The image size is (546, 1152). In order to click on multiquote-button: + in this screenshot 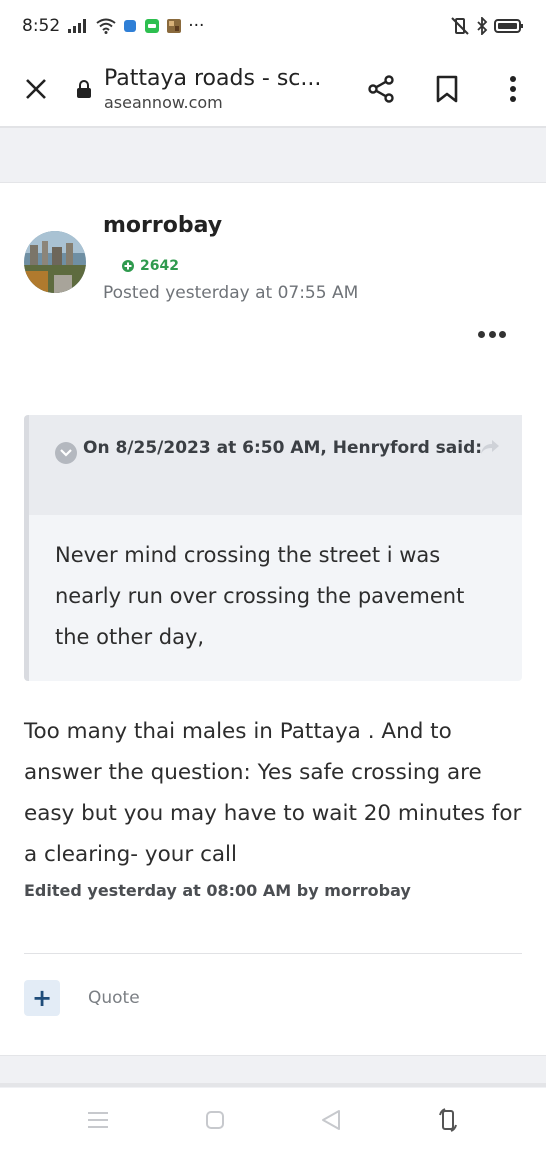, I will do `click(42, 998)`.